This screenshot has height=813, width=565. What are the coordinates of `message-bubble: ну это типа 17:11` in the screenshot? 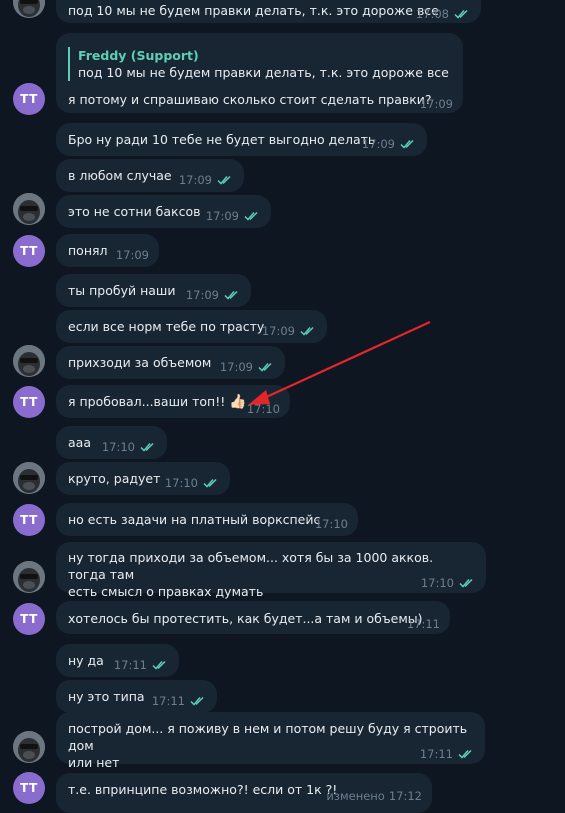 It's located at (136, 696).